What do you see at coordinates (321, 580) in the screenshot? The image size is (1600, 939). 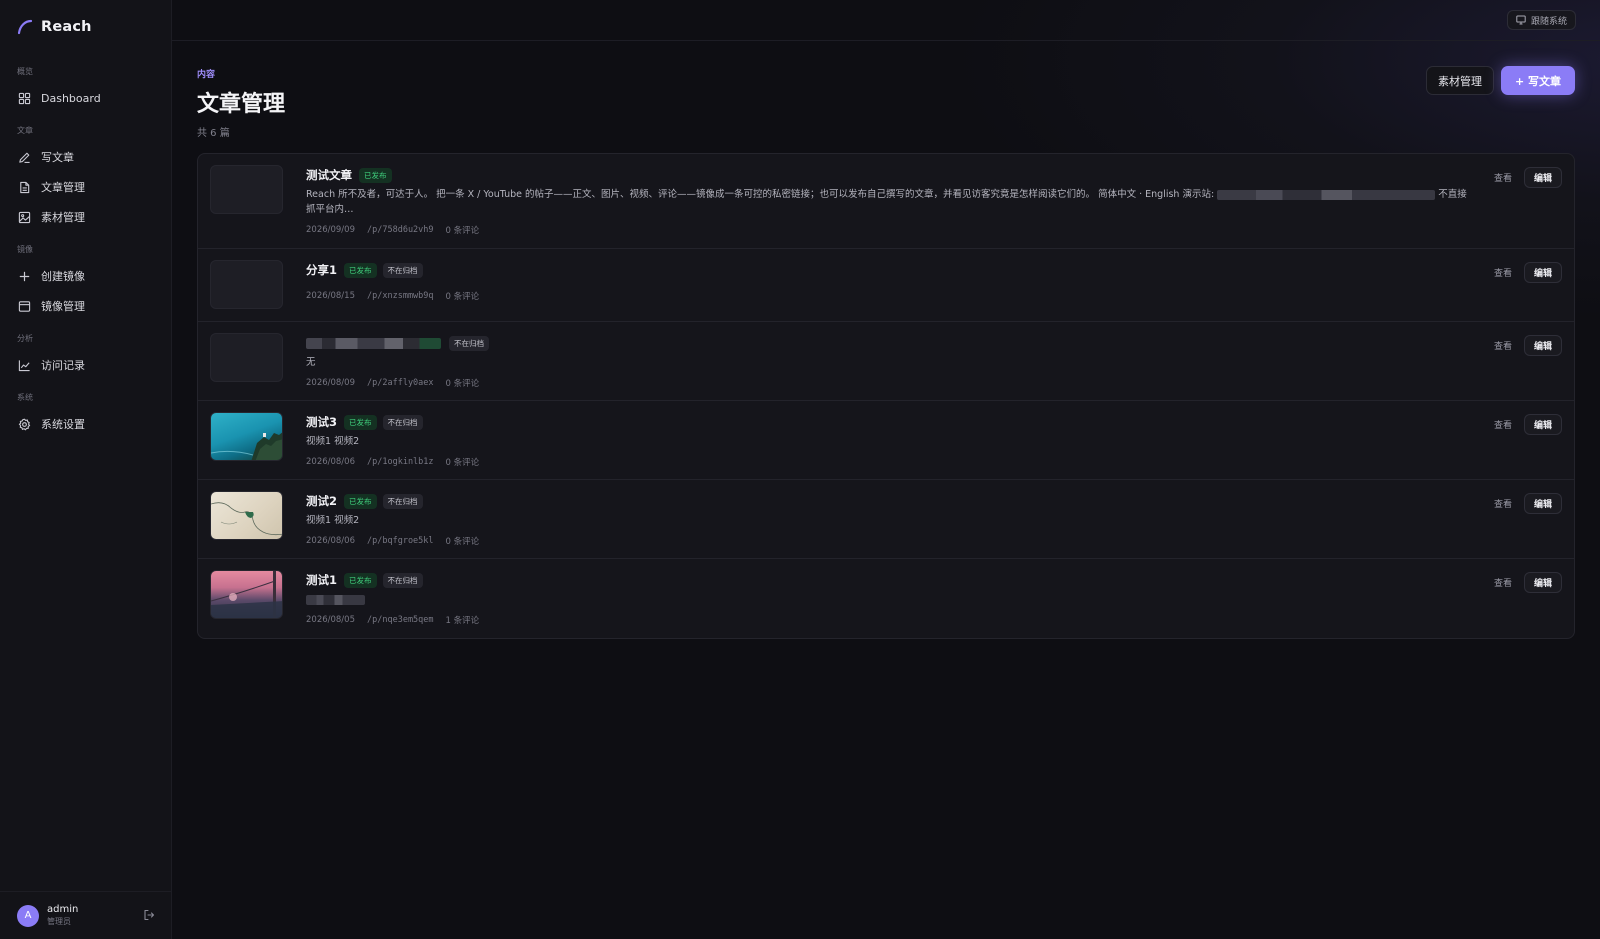 I see `article-title: 测试1` at bounding box center [321, 580].